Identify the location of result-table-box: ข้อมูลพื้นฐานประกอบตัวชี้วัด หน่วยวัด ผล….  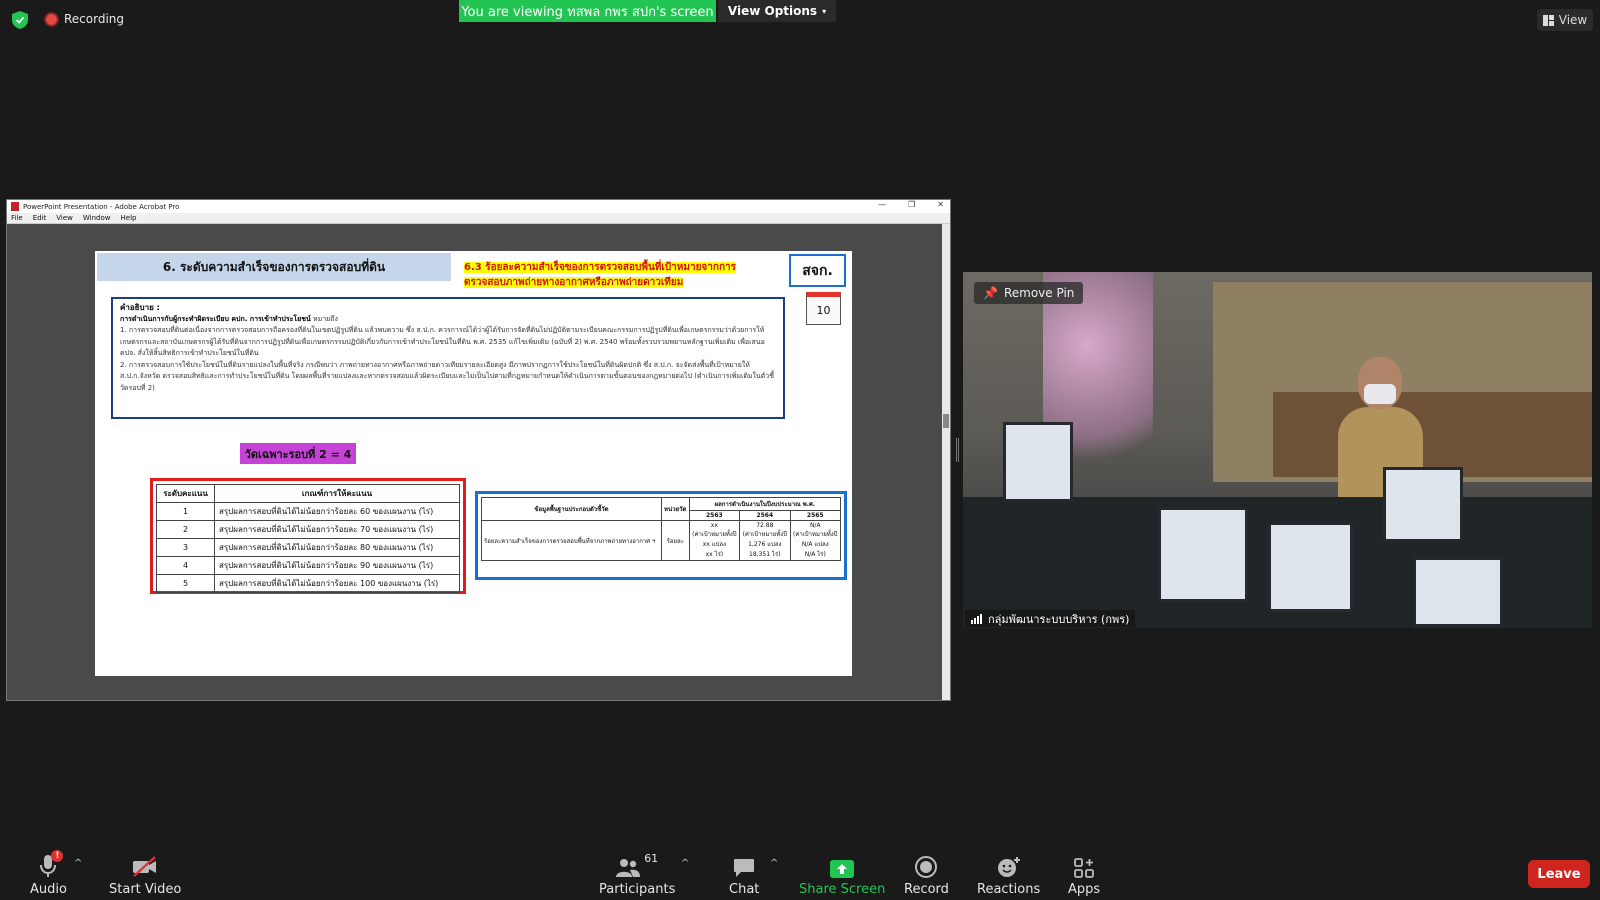
(661, 535).